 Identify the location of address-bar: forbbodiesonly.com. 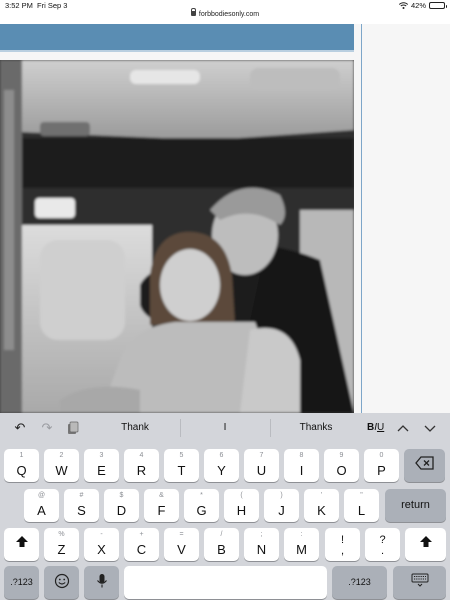
(225, 13).